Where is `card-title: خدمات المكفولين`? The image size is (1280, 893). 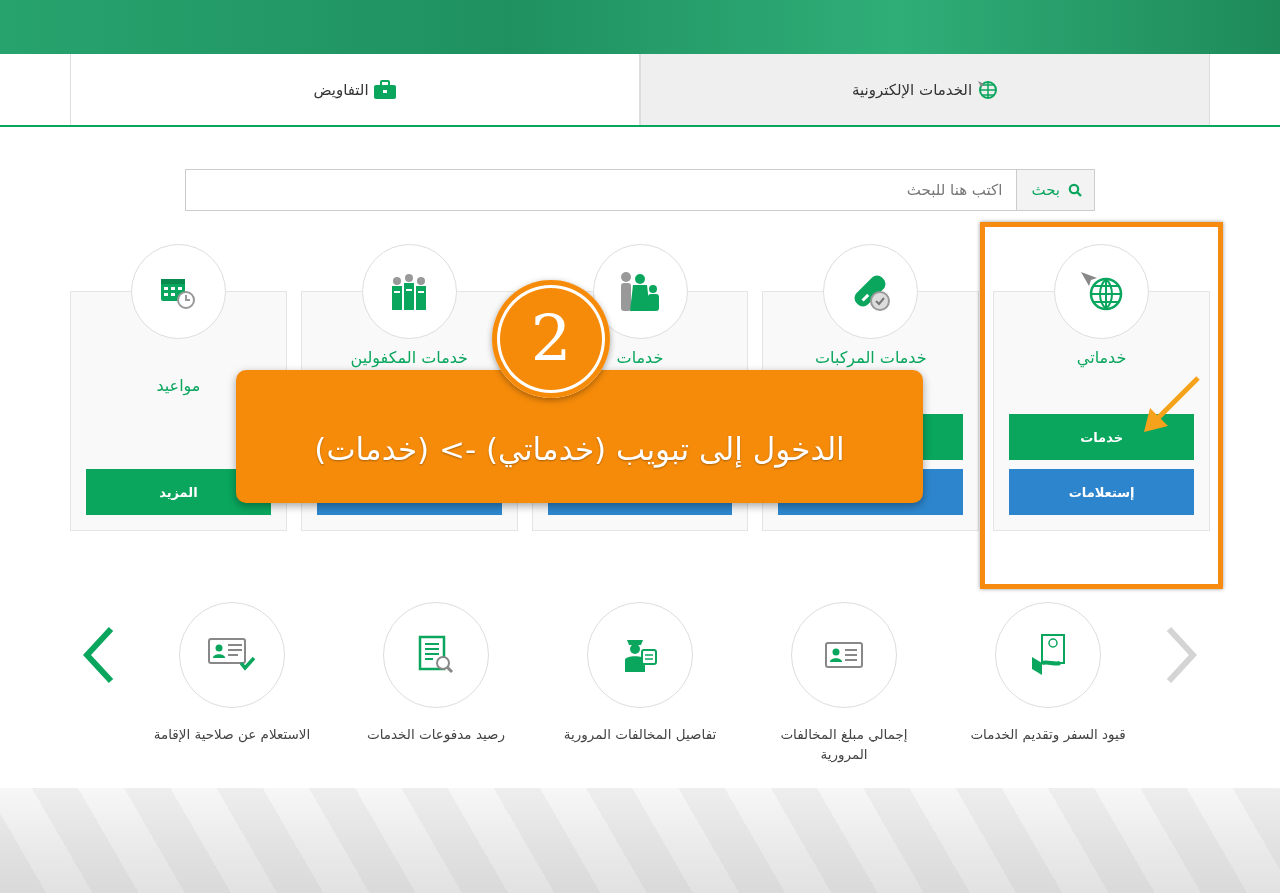
card-title: خدمات المكفولين is located at coordinates (409, 357).